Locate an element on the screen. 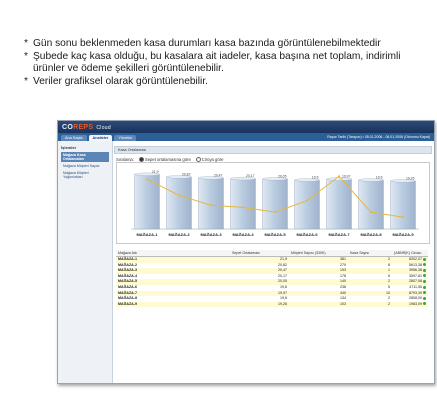 Image resolution: width=437 pixels, height=418 pixels. sidebar-item-store-customer-density: Mağaza Müşteri Yoğunlukları is located at coordinates (85, 175).